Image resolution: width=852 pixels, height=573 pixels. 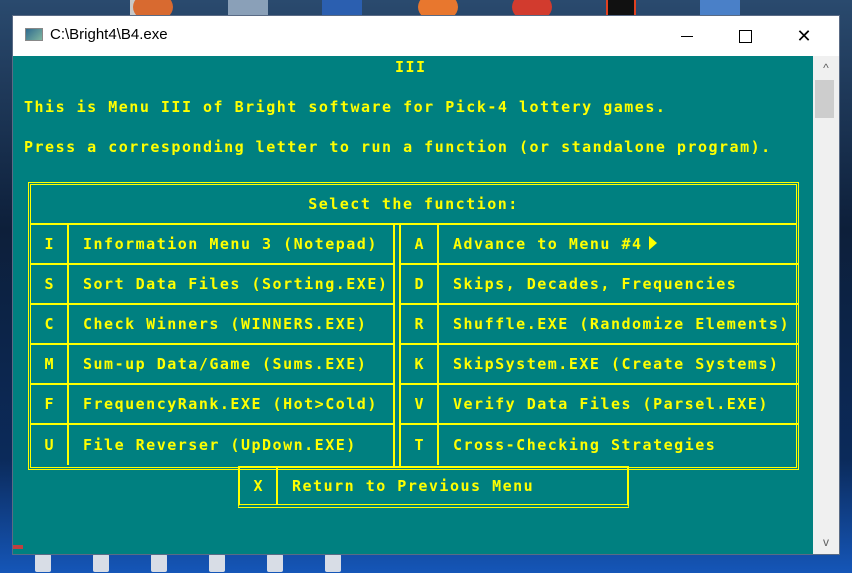 I want to click on menu-header: Select the function:, so click(x=413, y=205).